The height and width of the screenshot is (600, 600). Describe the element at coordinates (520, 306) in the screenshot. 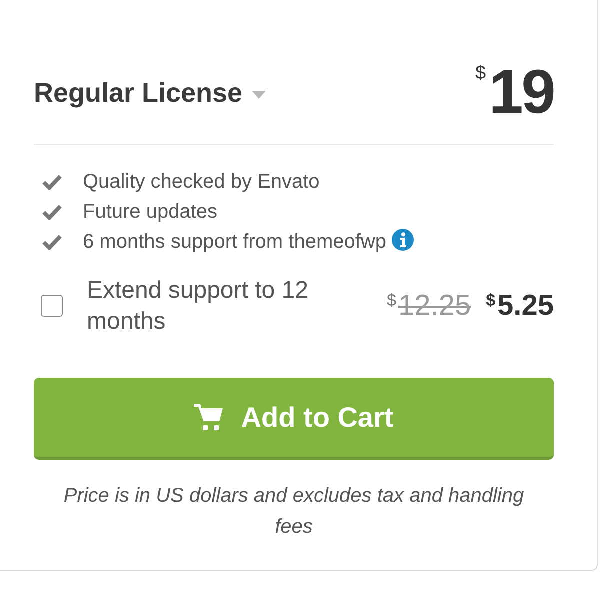

I see `sale-price: $5.25` at that location.